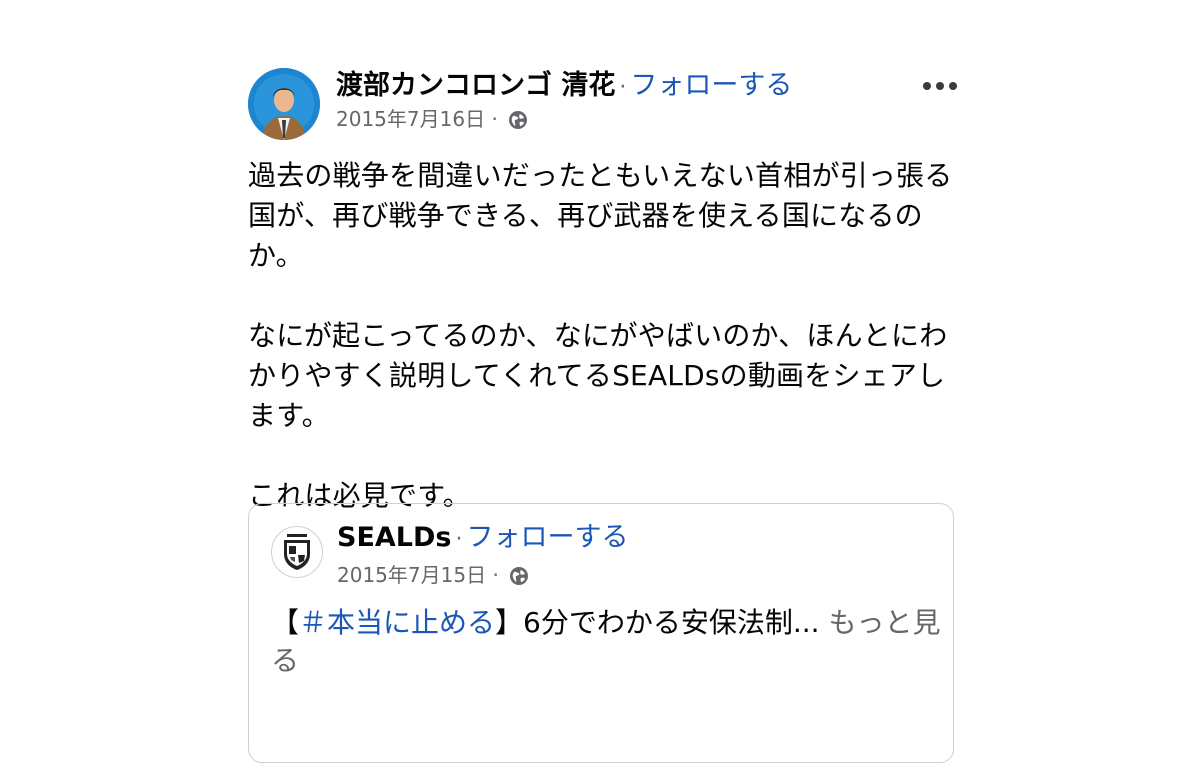 The image size is (1200, 763). What do you see at coordinates (547, 537) in the screenshot?
I see `shared-follow-button: フォローする` at bounding box center [547, 537].